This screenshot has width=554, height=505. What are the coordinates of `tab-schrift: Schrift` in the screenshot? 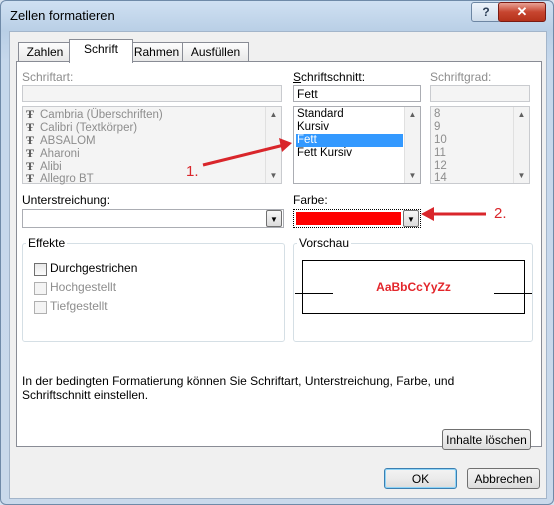 It's located at (101, 51).